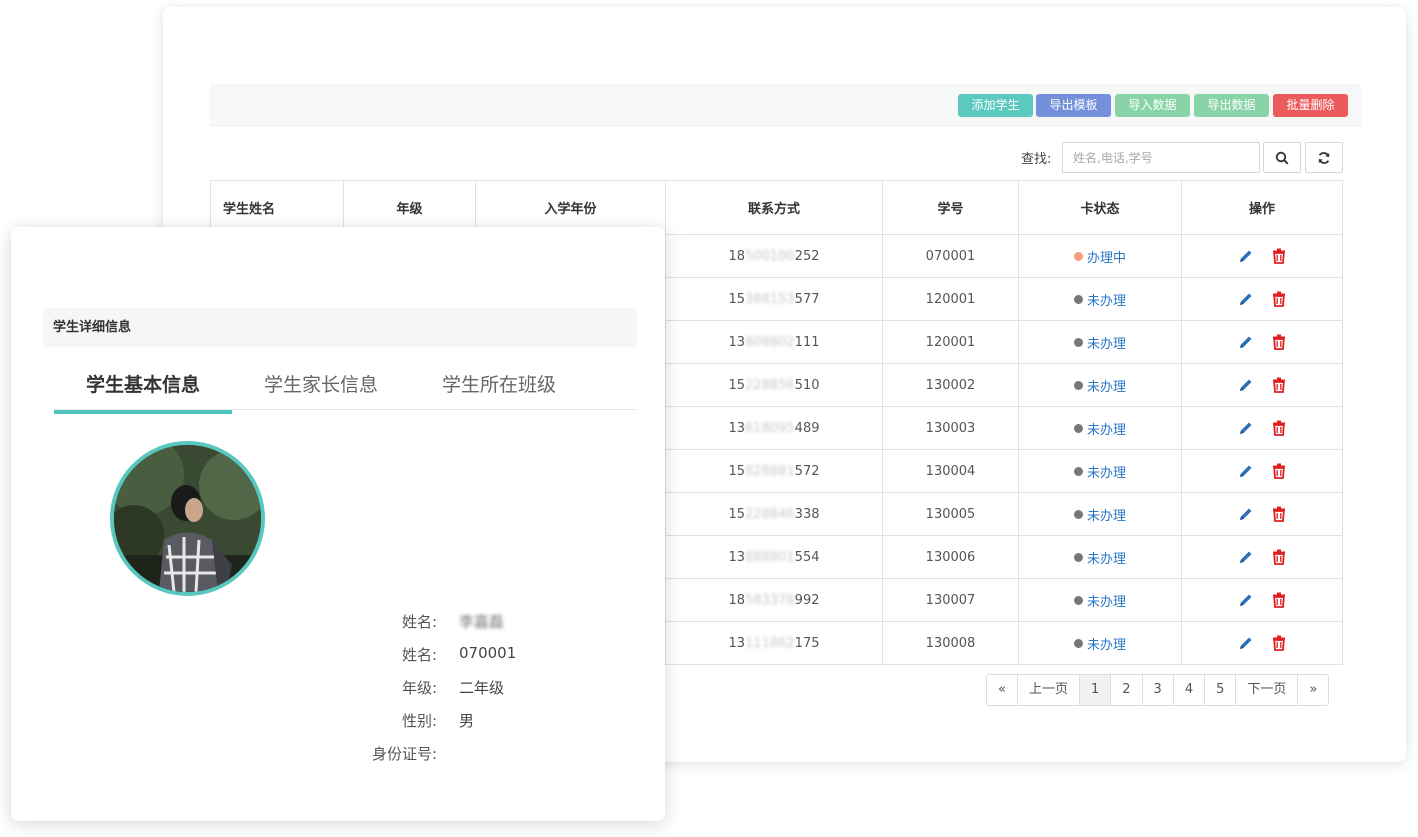  I want to click on page-next-button: 下一页, so click(1266, 690).